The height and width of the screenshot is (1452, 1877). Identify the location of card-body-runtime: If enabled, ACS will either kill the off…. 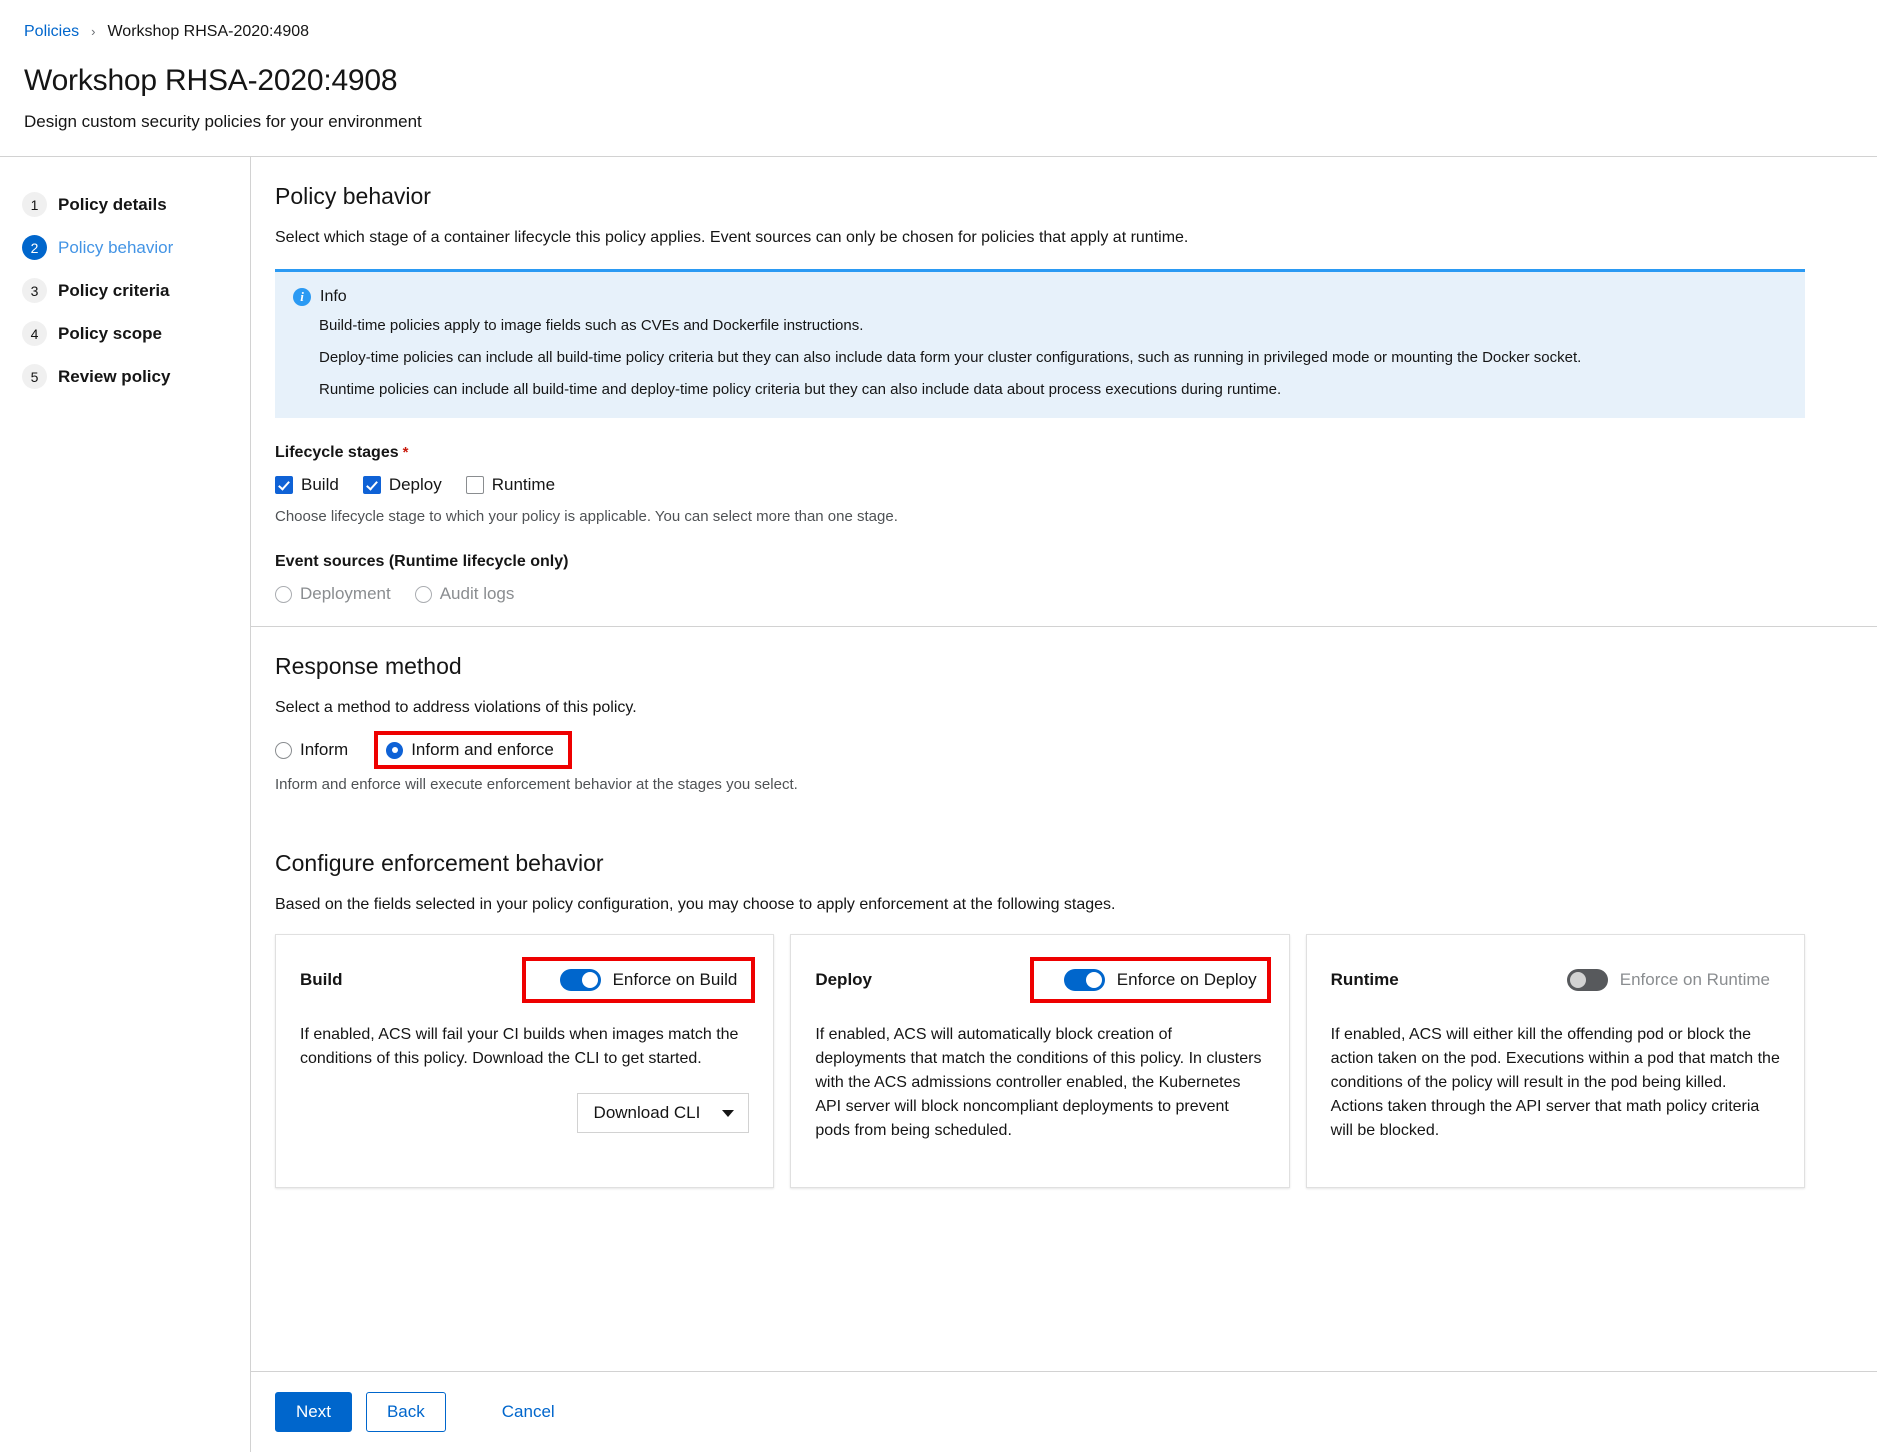
(1555, 1082).